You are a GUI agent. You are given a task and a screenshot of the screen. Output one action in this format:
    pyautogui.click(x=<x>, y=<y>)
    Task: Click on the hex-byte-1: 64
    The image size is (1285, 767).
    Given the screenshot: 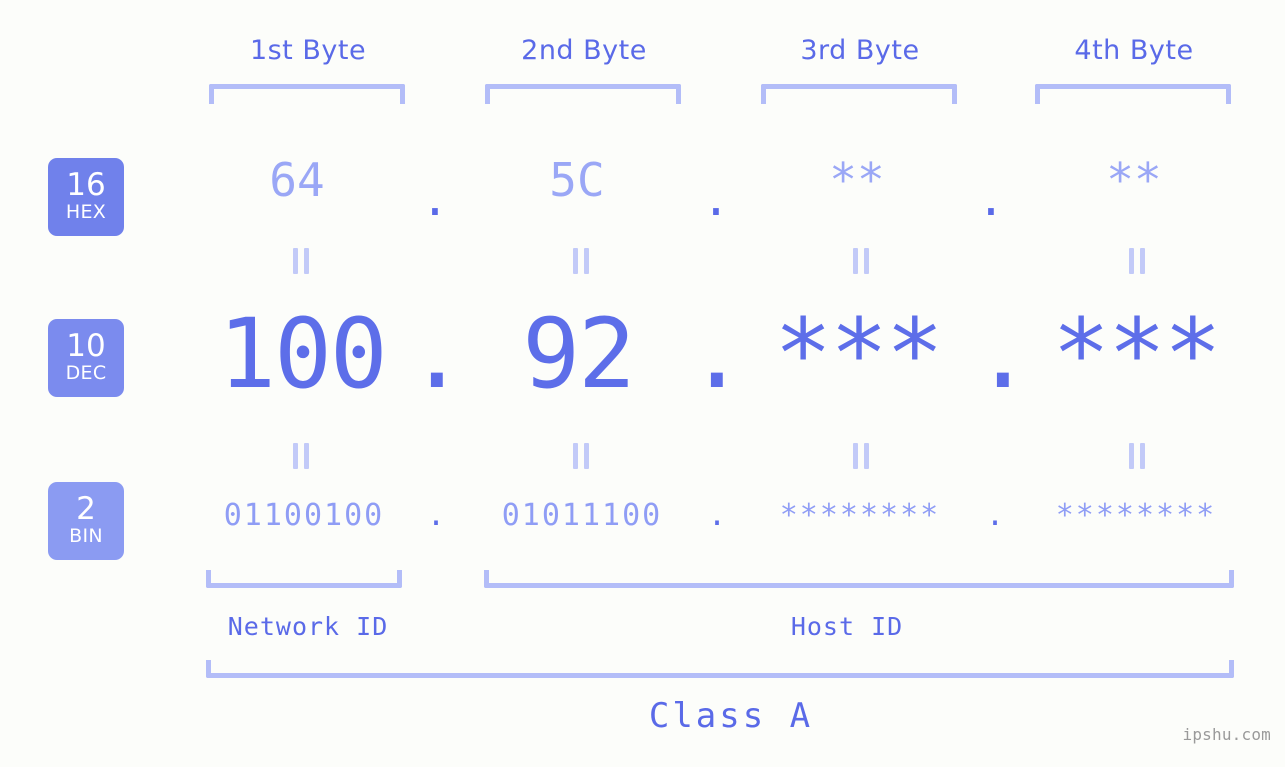 What is the action you would take?
    pyautogui.click(x=297, y=180)
    